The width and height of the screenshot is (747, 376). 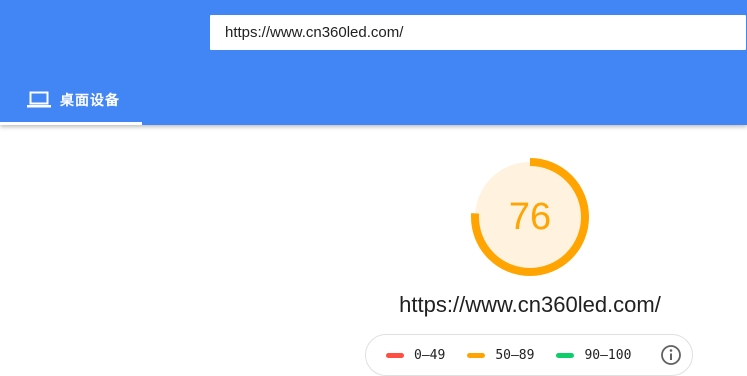 I want to click on legend-item-average: 50–89, so click(x=500, y=355).